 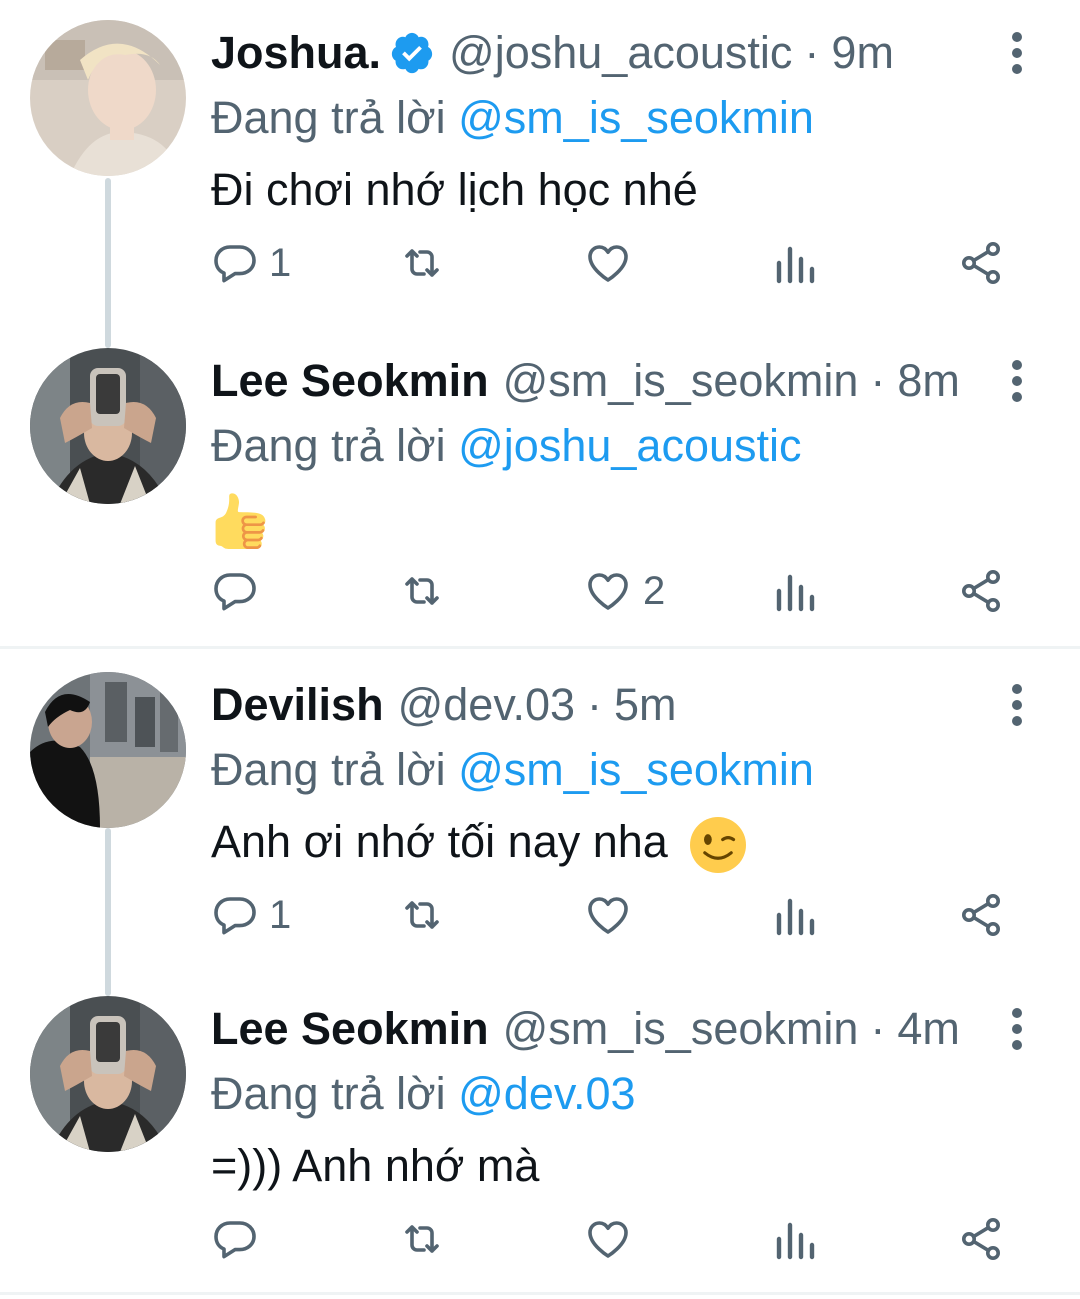 I want to click on timestamp: 8m, so click(x=928, y=381).